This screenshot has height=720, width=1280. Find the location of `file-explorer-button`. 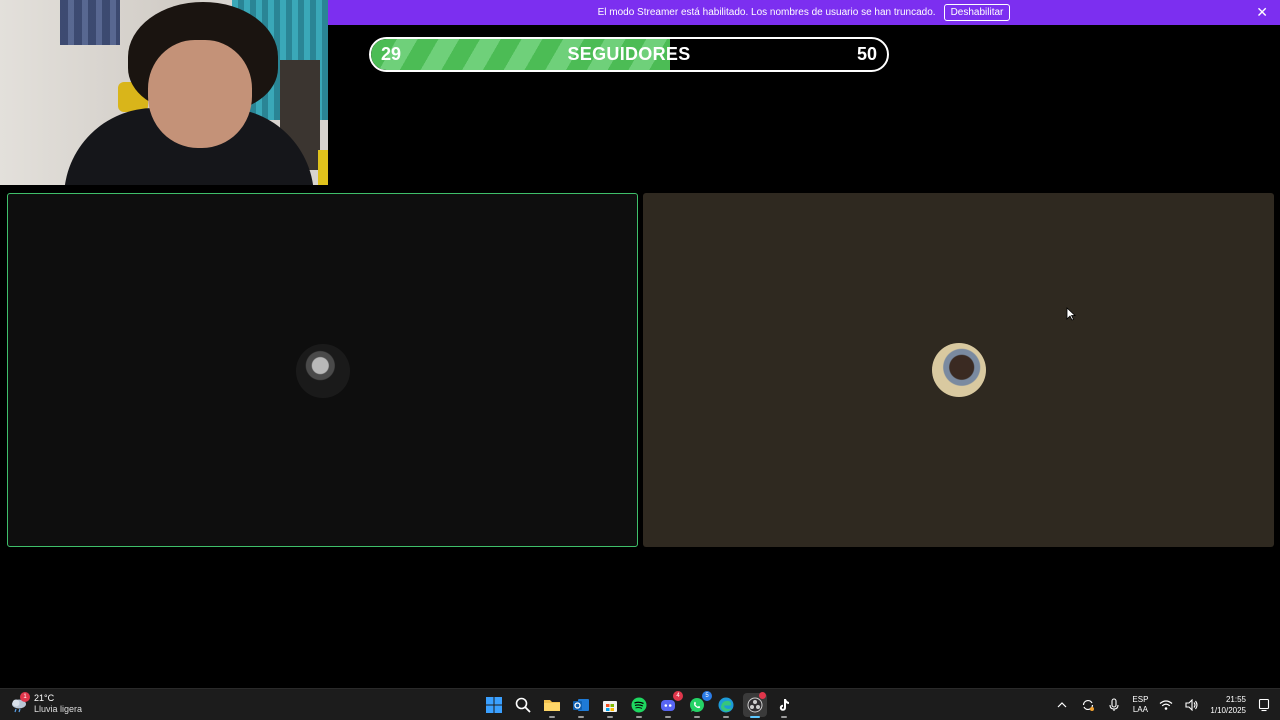

file-explorer-button is located at coordinates (552, 705).